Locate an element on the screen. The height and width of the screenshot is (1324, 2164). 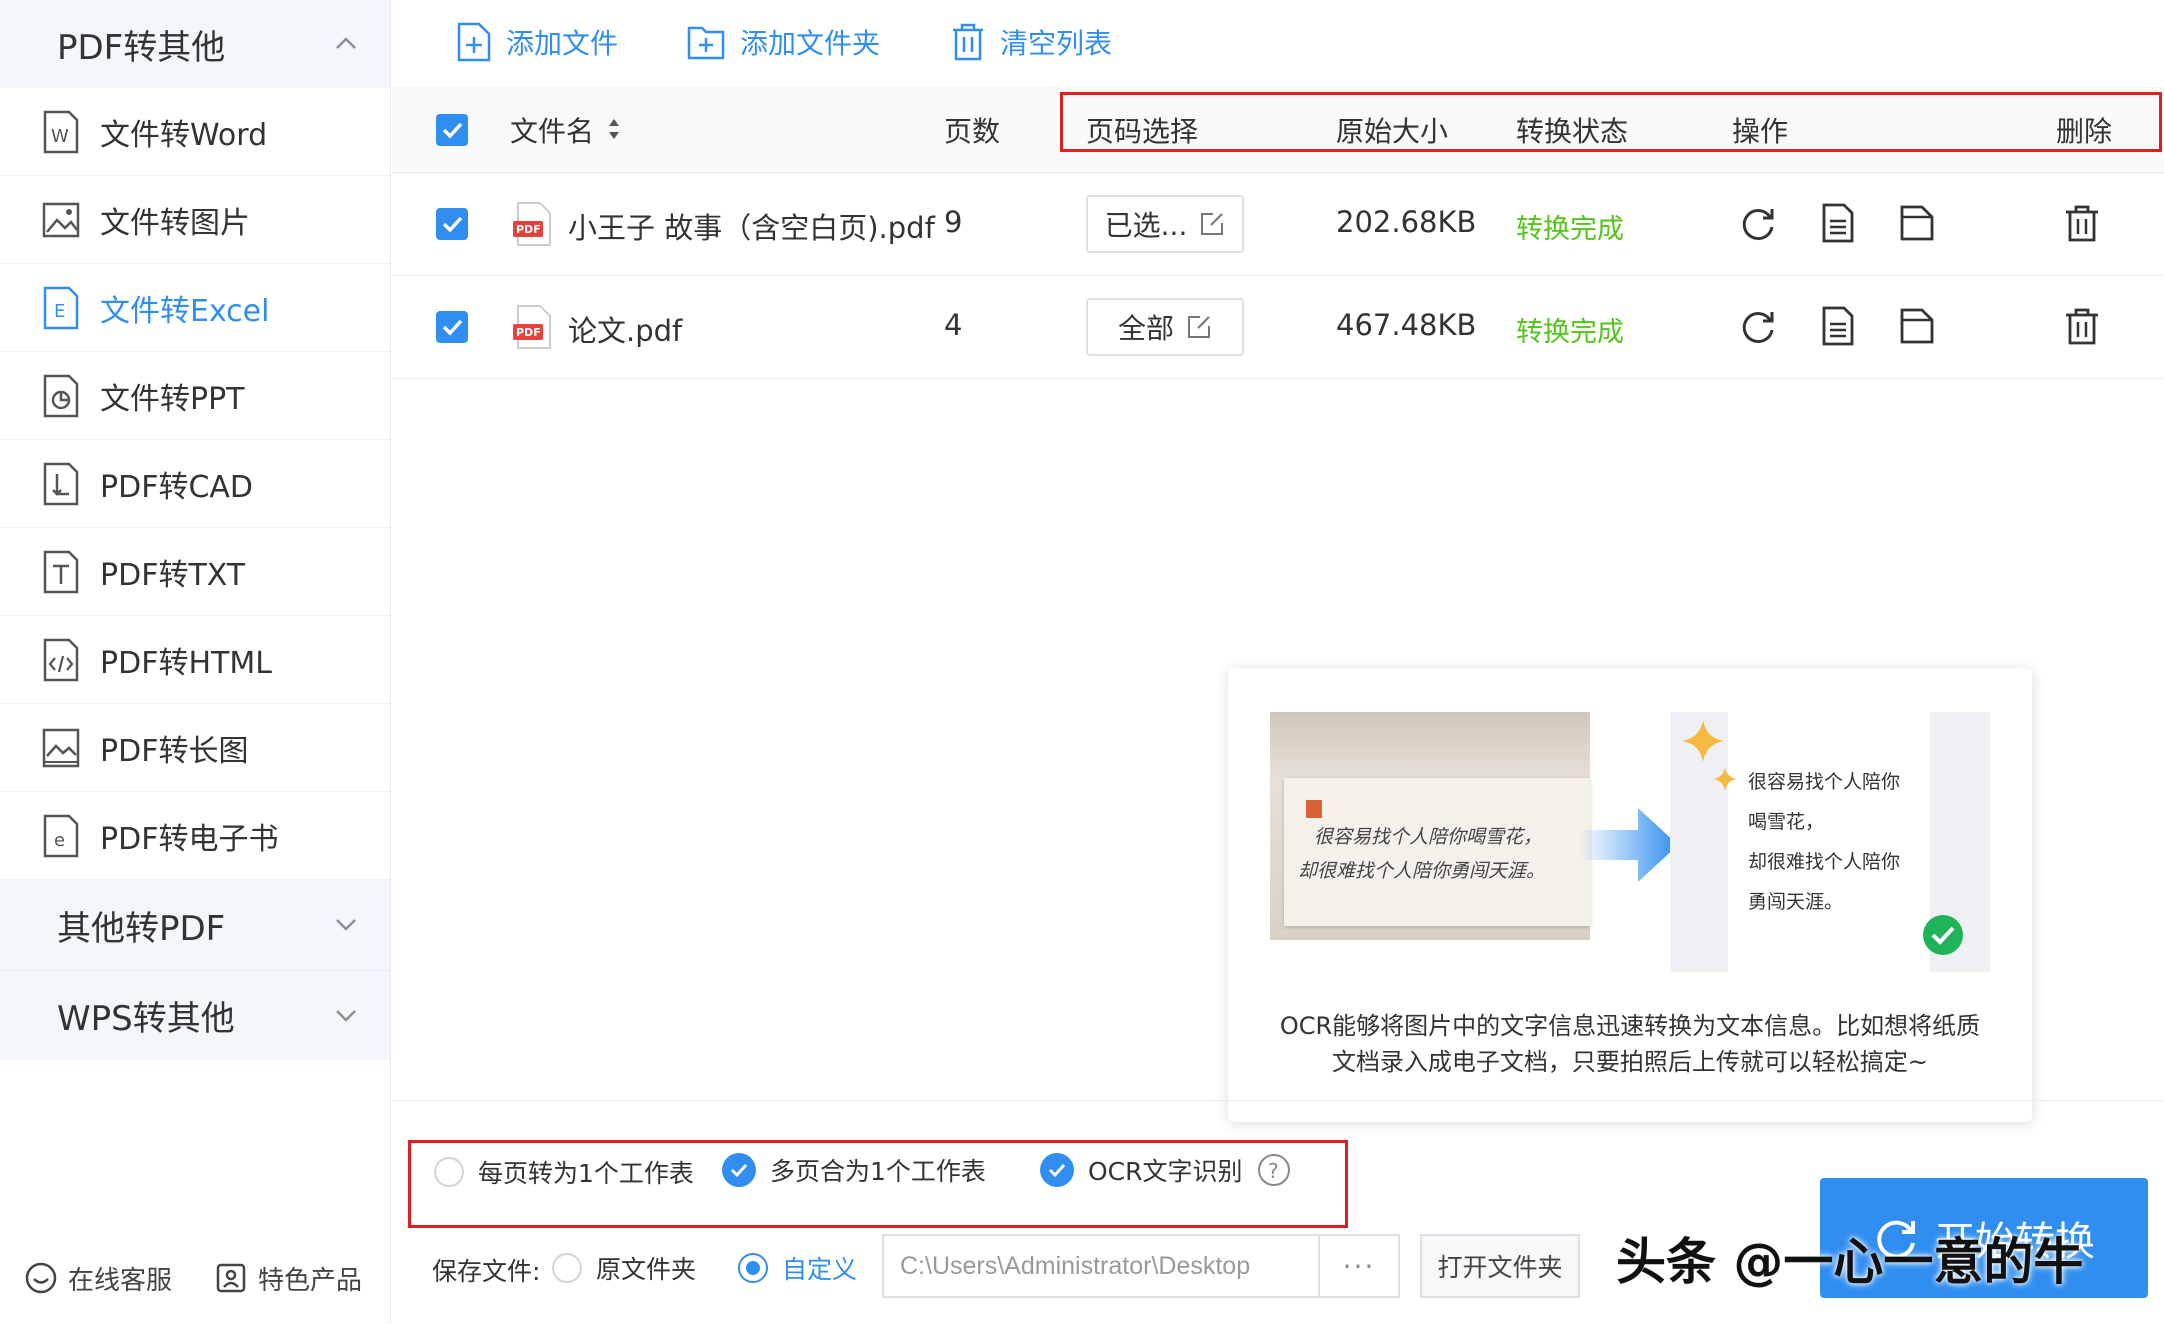
check-icon is located at coordinates (452, 130).